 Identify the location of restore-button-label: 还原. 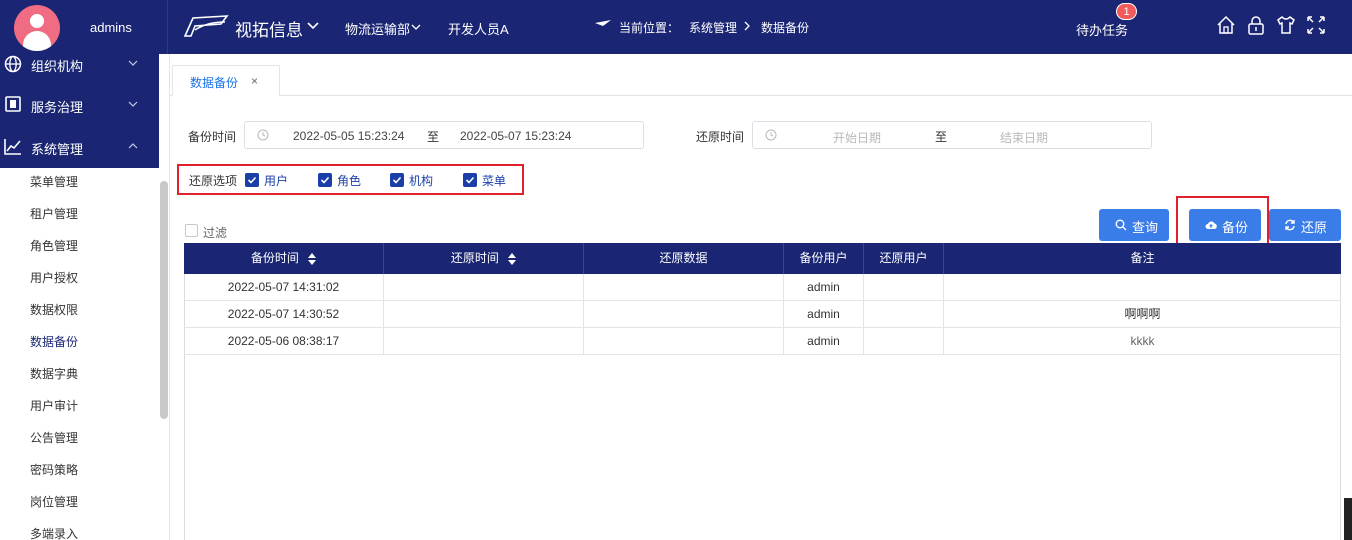
(1314, 226).